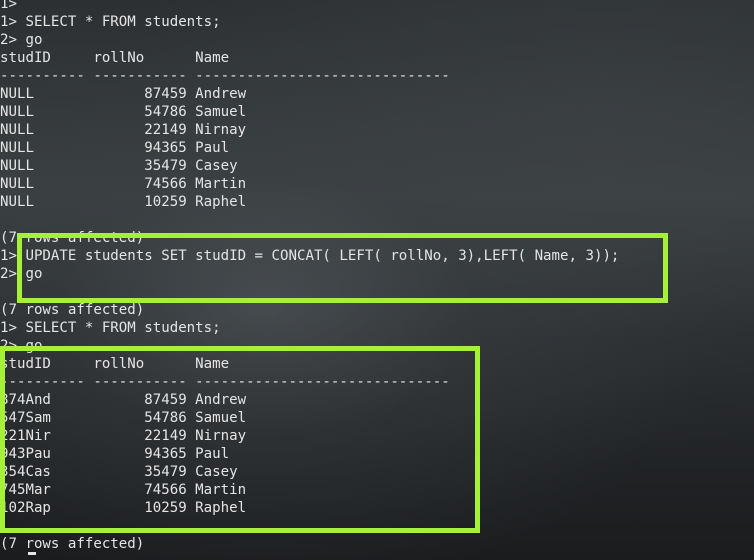 This screenshot has height=560, width=754. I want to click on terminal-line: 102Rap 10259 Raphel, so click(123, 508).